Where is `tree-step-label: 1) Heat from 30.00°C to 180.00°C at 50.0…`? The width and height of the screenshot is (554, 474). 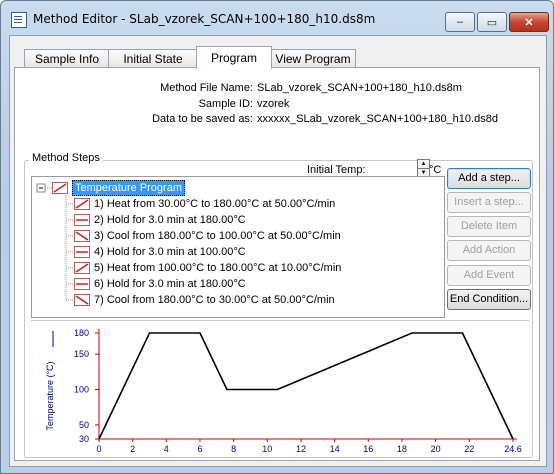
tree-step-label: 1) Heat from 30.00°C to 180.00°C at 50.0… is located at coordinates (215, 204).